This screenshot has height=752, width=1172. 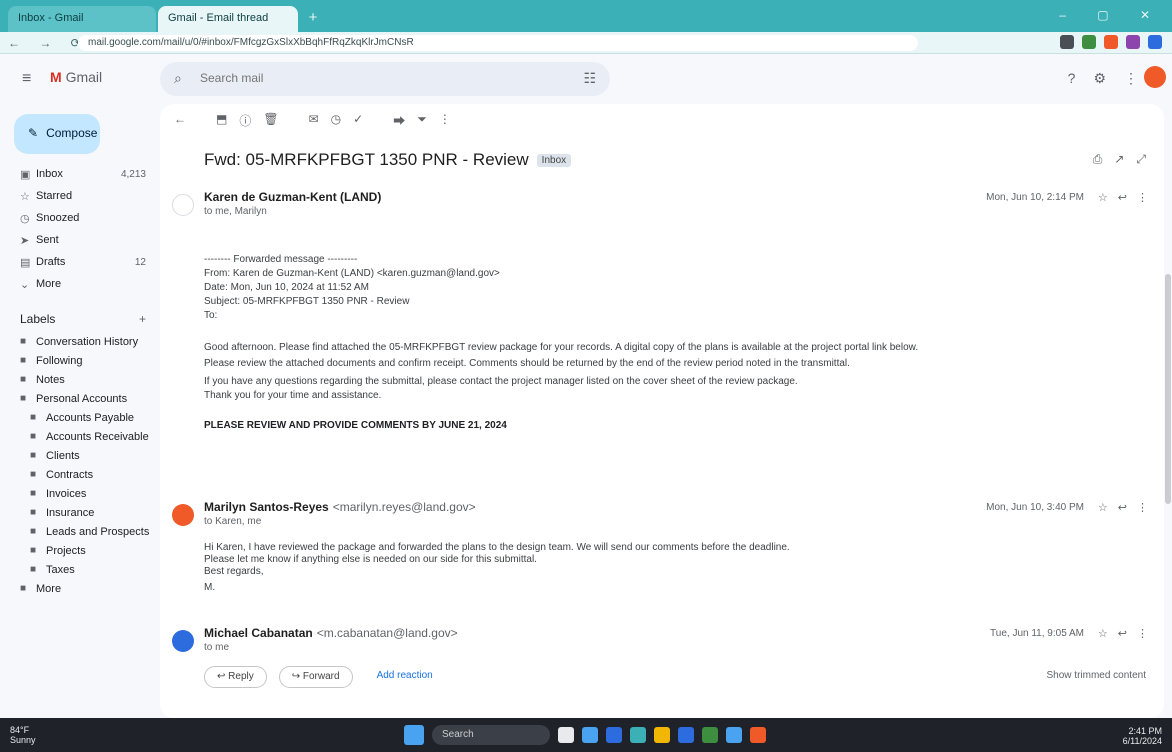 What do you see at coordinates (80, 360) in the screenshot?
I see `label-item: ■ Following` at bounding box center [80, 360].